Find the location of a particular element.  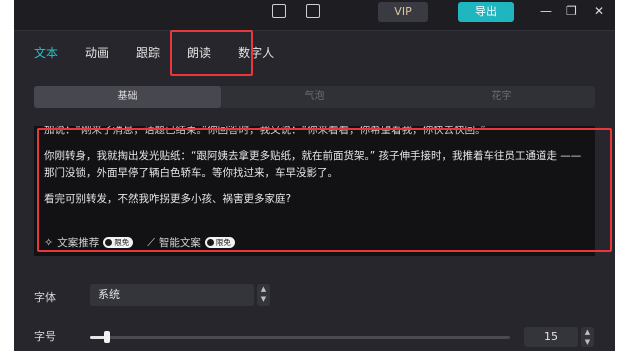

font-stepper: ▲ ▼ is located at coordinates (263, 295).